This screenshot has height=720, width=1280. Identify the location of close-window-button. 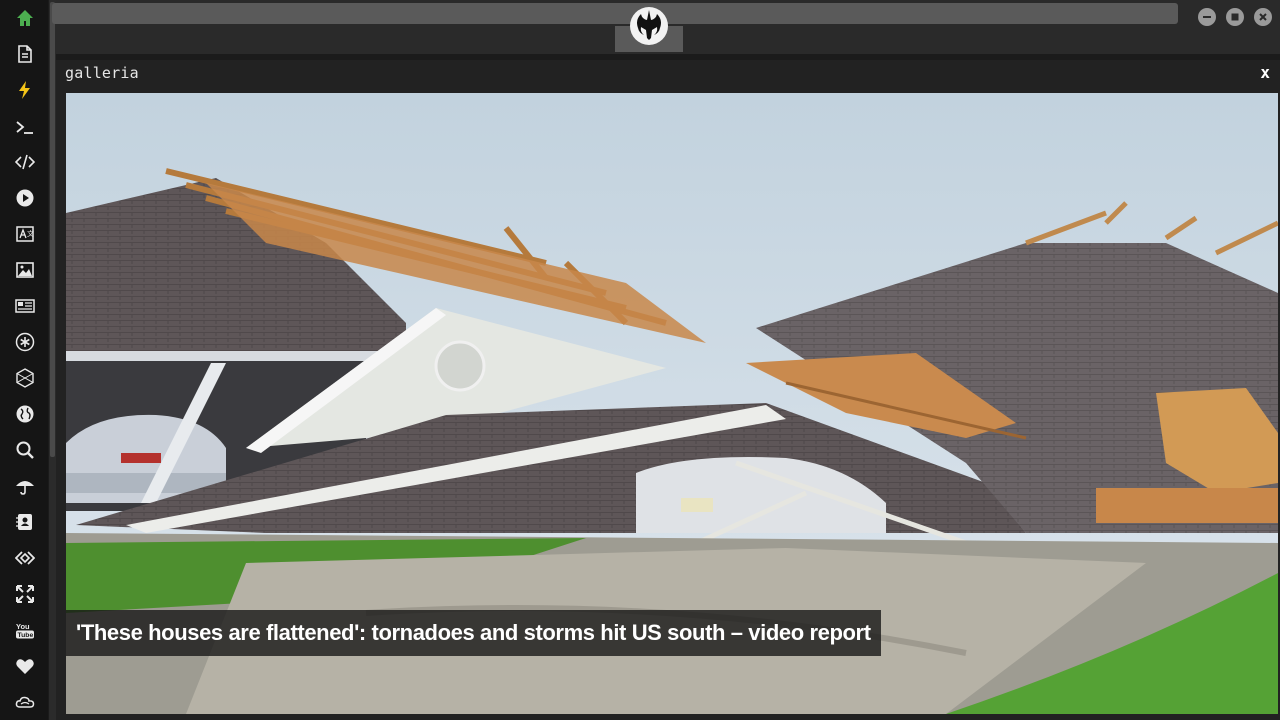
(1263, 17).